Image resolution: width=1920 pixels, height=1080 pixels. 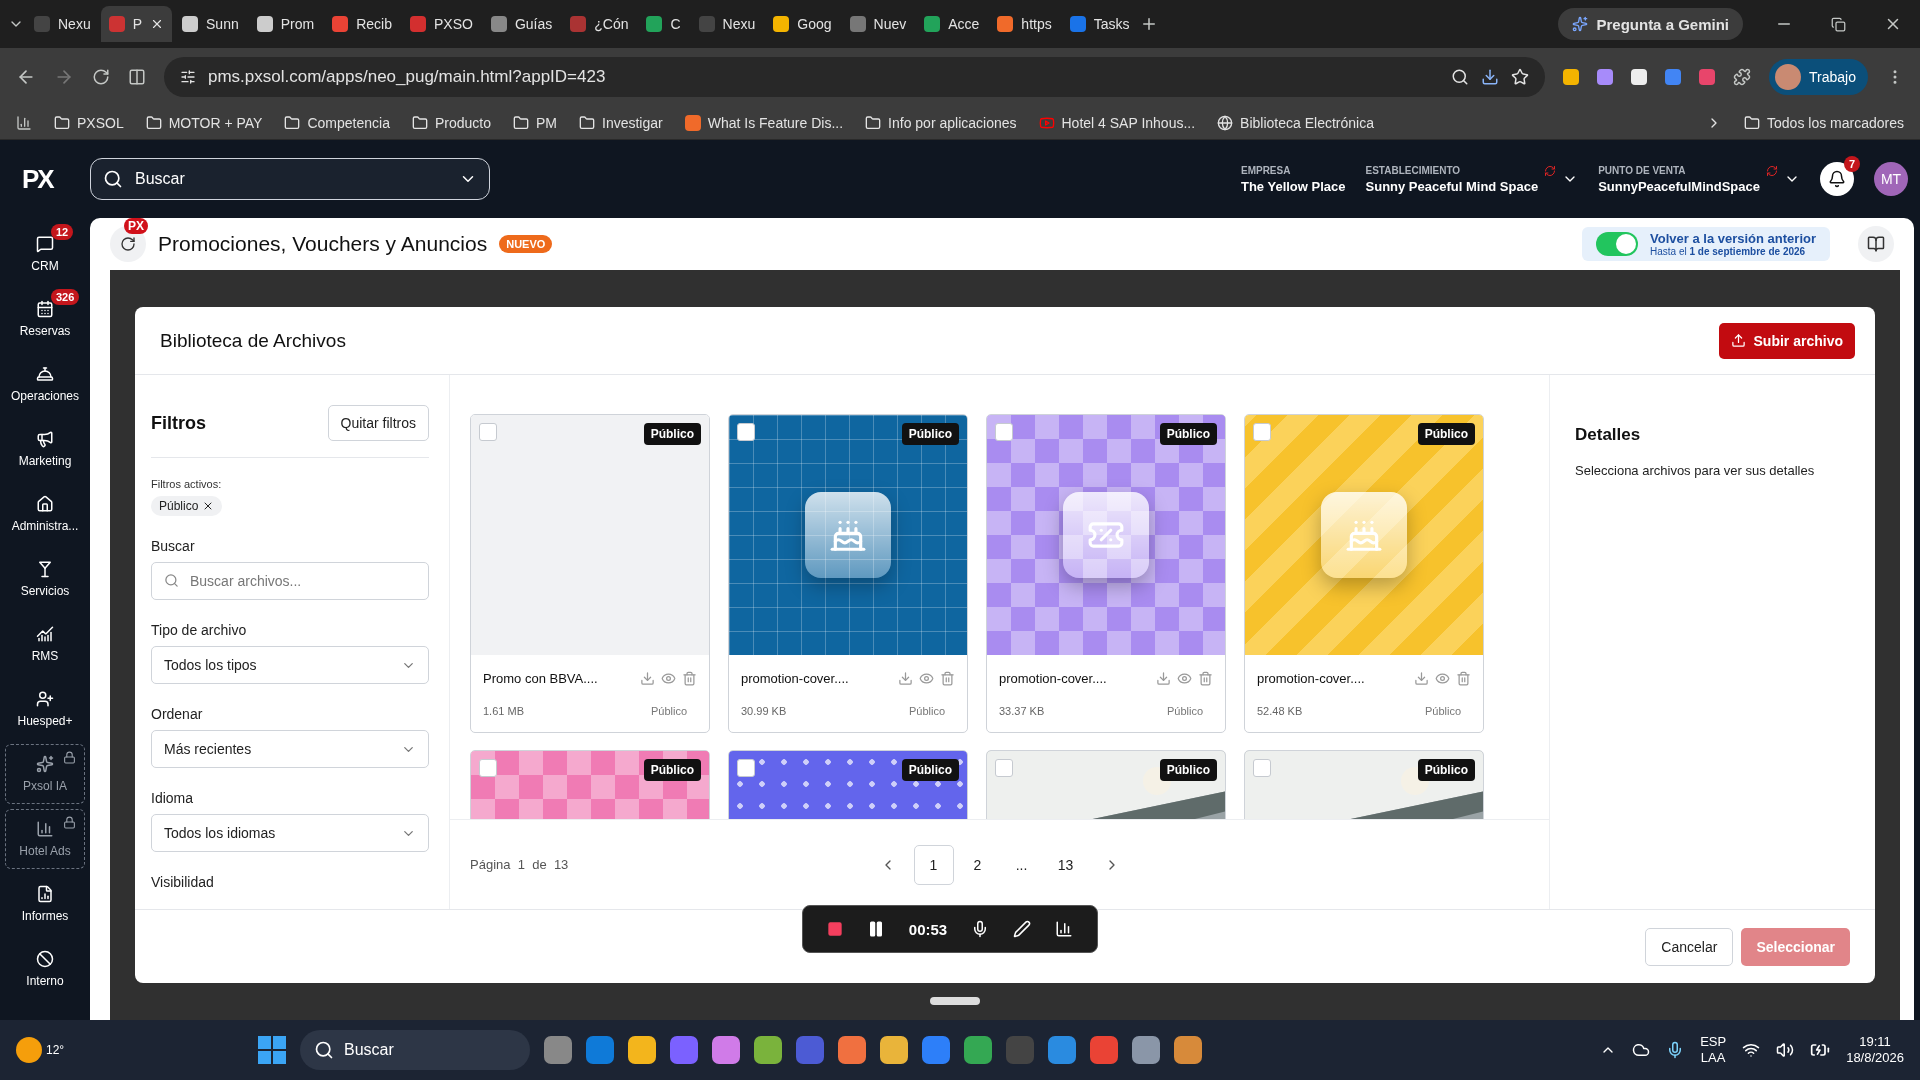 What do you see at coordinates (45, 644) in the screenshot?
I see `sidebar-item: RMS` at bounding box center [45, 644].